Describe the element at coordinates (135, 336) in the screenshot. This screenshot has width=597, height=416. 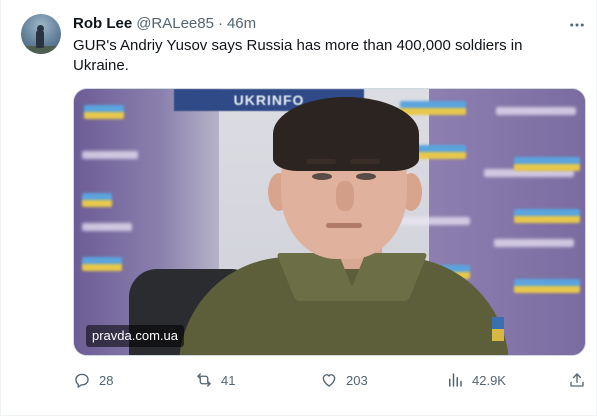
I see `image-watermark: pravda.com.ua` at that location.